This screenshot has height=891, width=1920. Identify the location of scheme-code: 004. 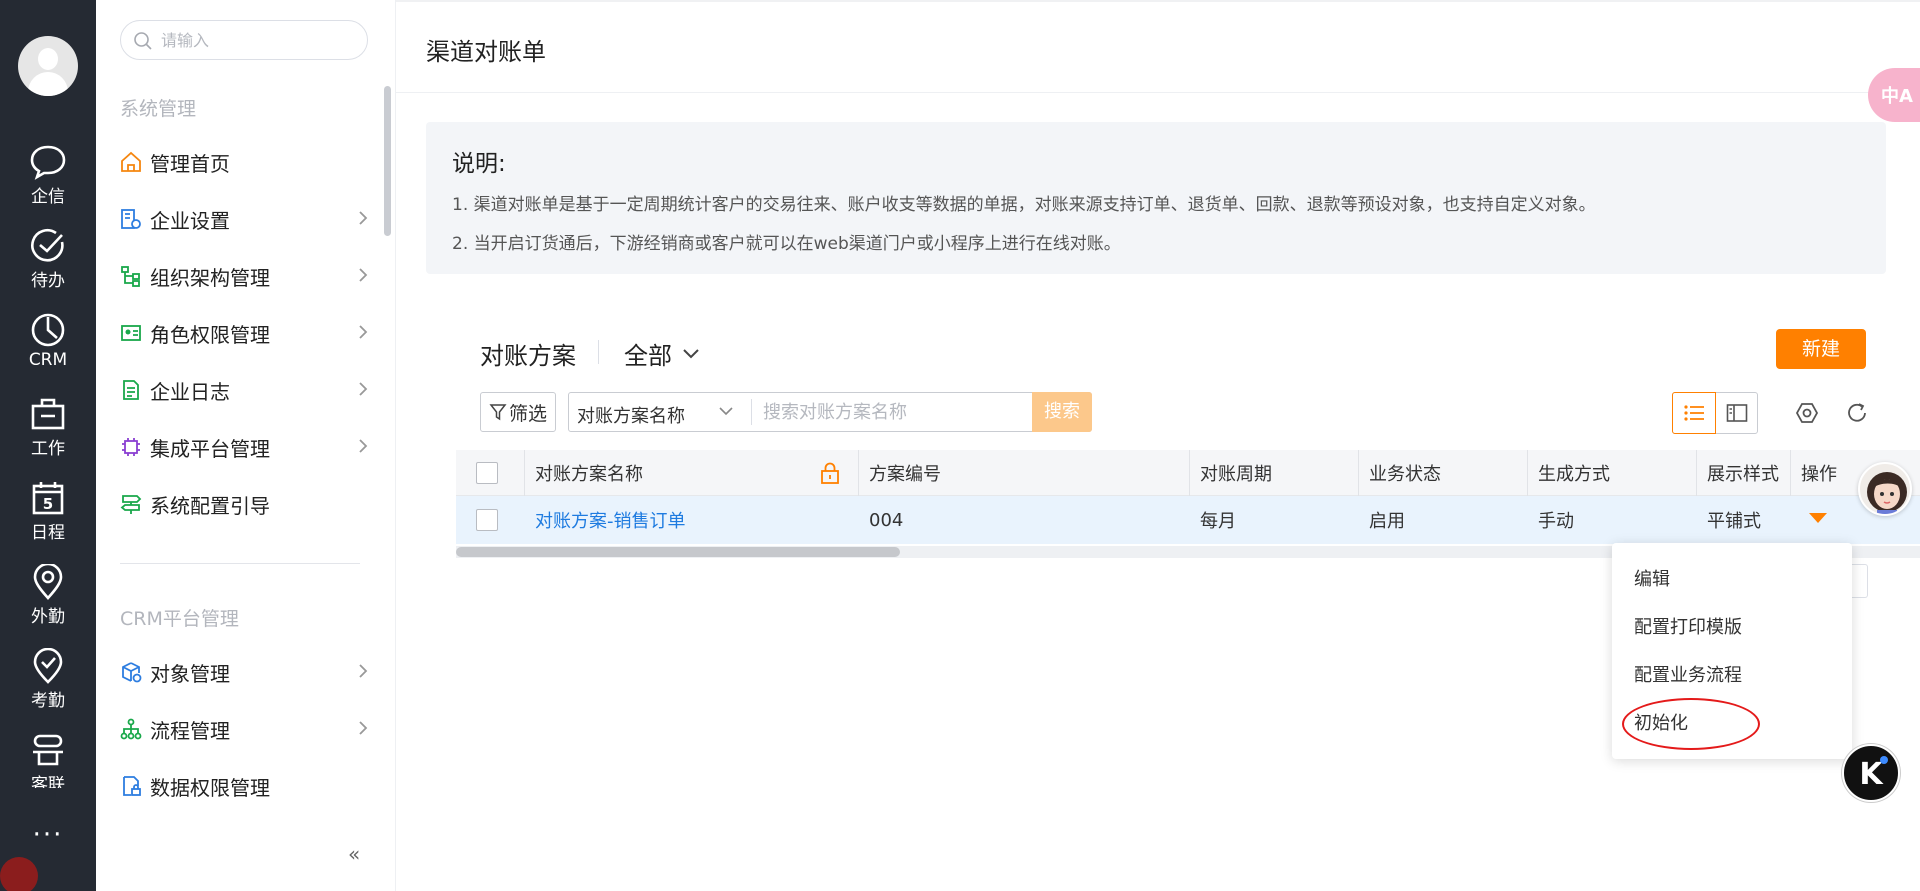
(886, 520).